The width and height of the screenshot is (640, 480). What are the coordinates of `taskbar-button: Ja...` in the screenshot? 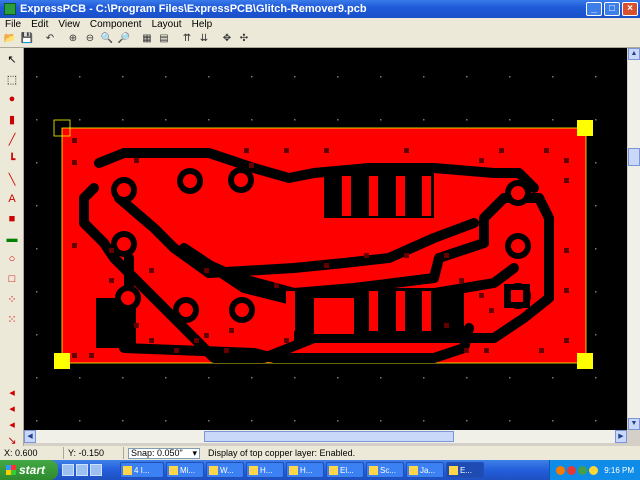 It's located at (425, 470).